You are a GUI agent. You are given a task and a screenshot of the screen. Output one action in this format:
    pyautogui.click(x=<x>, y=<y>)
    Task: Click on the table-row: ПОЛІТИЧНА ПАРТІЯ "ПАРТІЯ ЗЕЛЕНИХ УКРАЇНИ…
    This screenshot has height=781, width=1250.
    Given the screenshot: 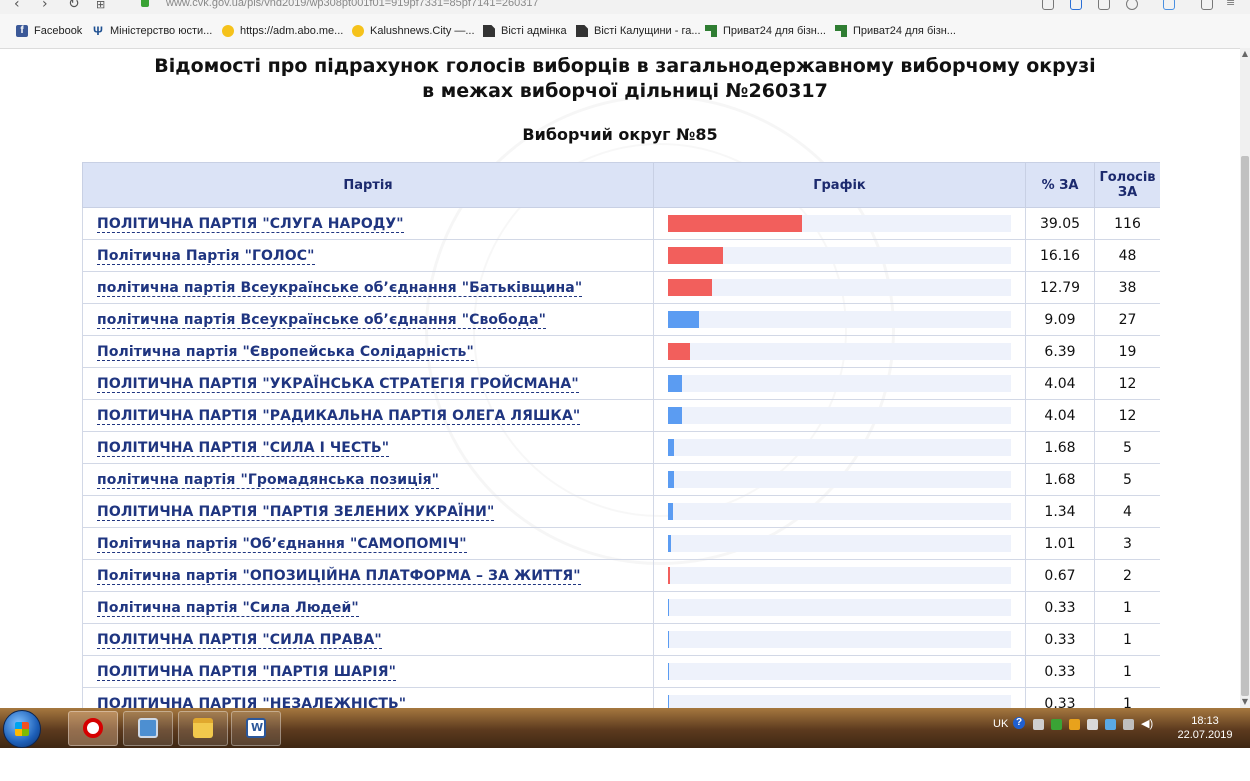 What is the action you would take?
    pyautogui.click(x=621, y=511)
    